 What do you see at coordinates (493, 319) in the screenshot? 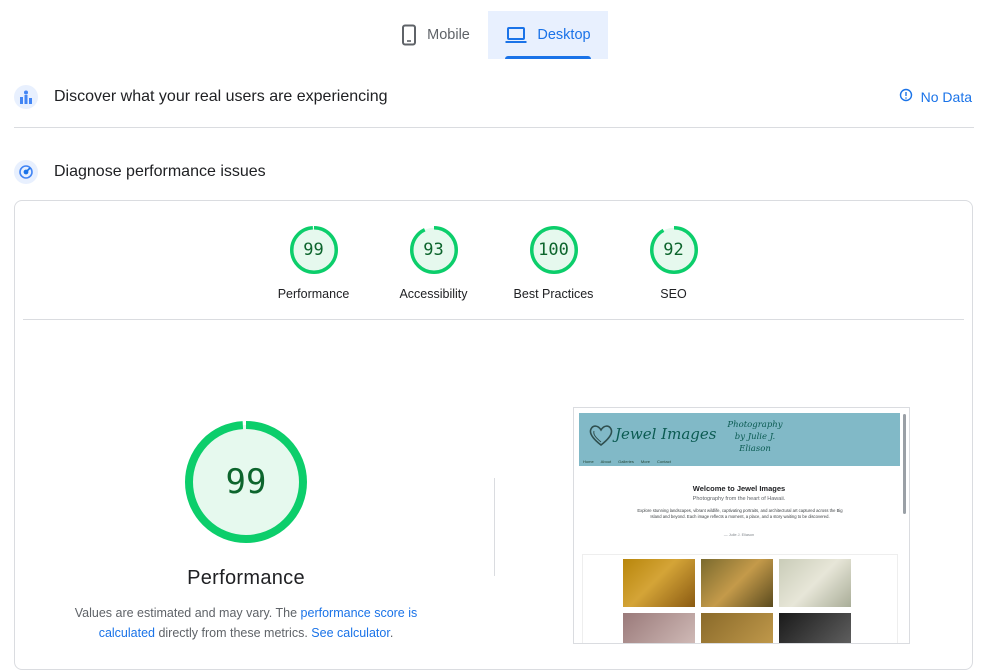
I see `card-divider` at bounding box center [493, 319].